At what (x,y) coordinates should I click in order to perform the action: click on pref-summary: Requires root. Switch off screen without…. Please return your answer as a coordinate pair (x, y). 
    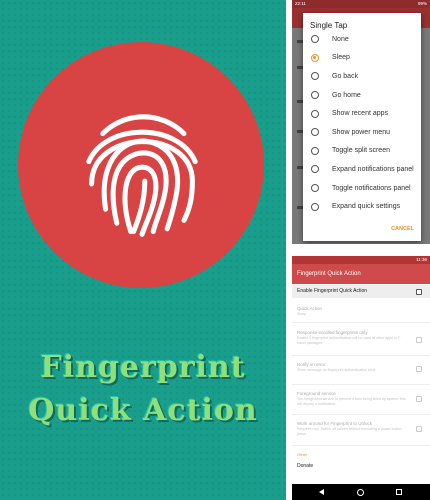
    Looking at the image, I should click on (349, 431).